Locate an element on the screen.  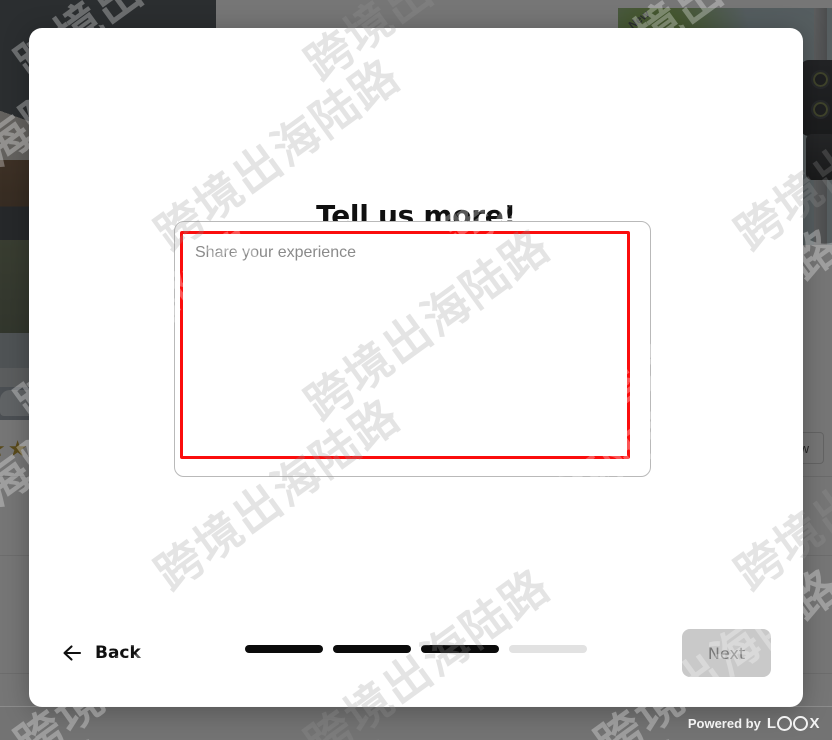
loox-logo-x: X is located at coordinates (814, 723).